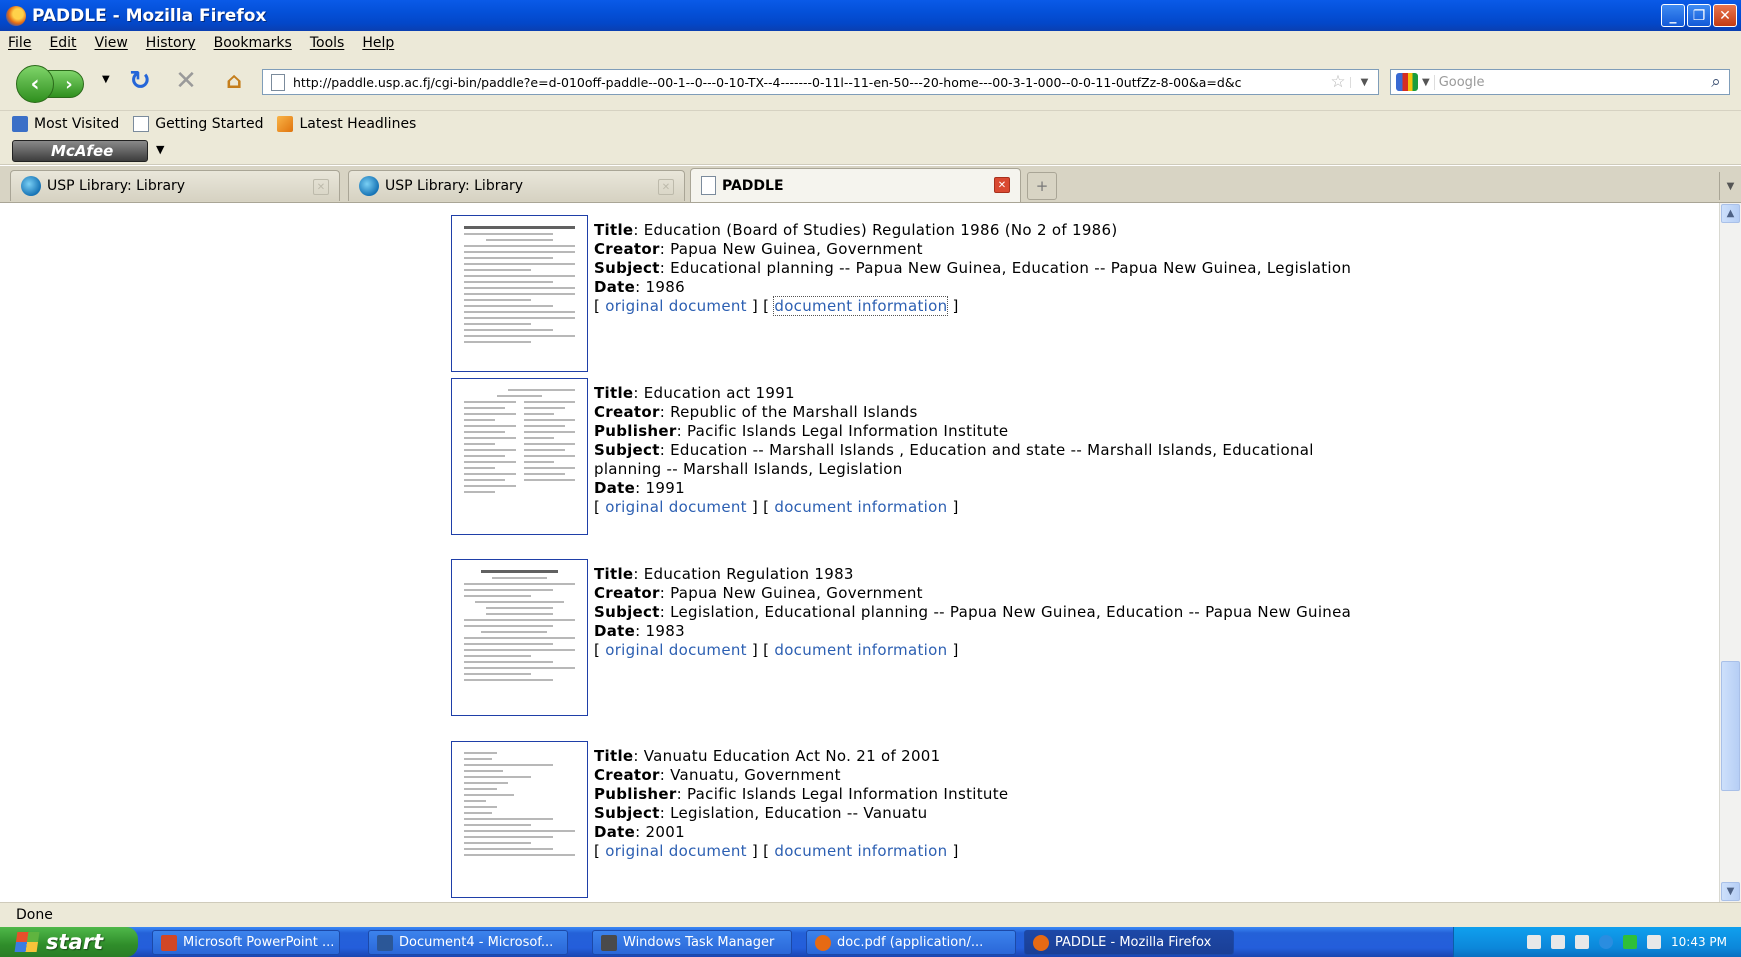  I want to click on scroll-up-icon: ▲, so click(1730, 213).